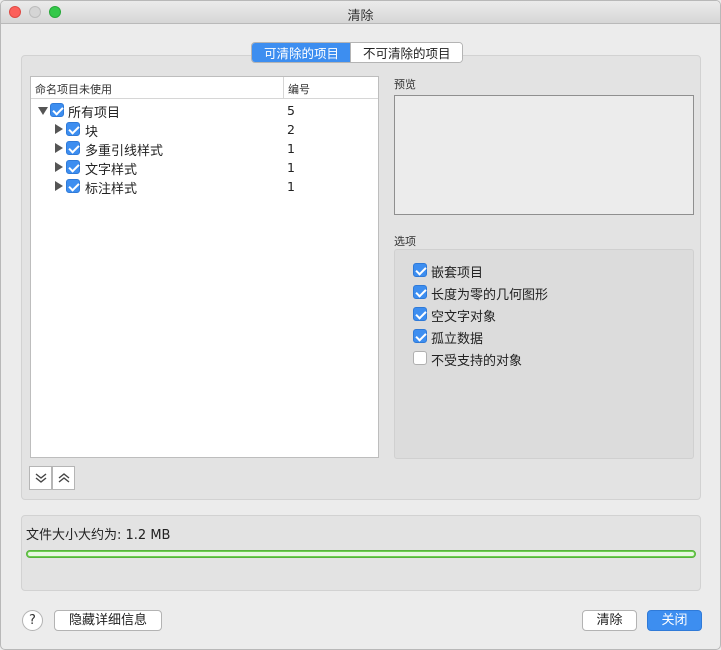  I want to click on tree-row-blocks: 块 2, so click(204, 130).